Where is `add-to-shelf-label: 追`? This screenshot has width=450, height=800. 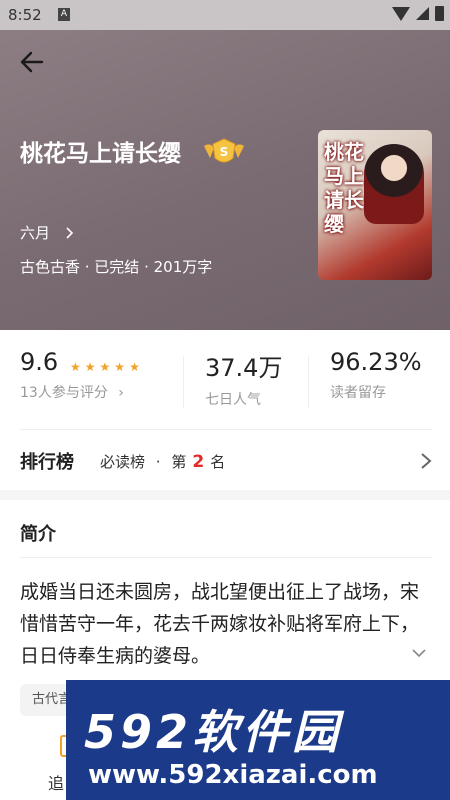 add-to-shelf-label: 追 is located at coordinates (56, 782).